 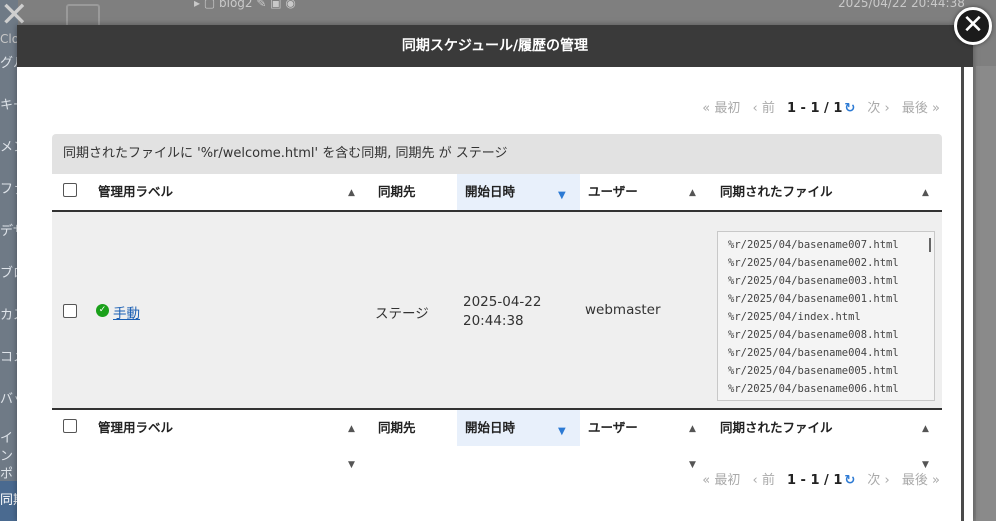 What do you see at coordinates (402, 314) in the screenshot?
I see `row-target: ステージ` at bounding box center [402, 314].